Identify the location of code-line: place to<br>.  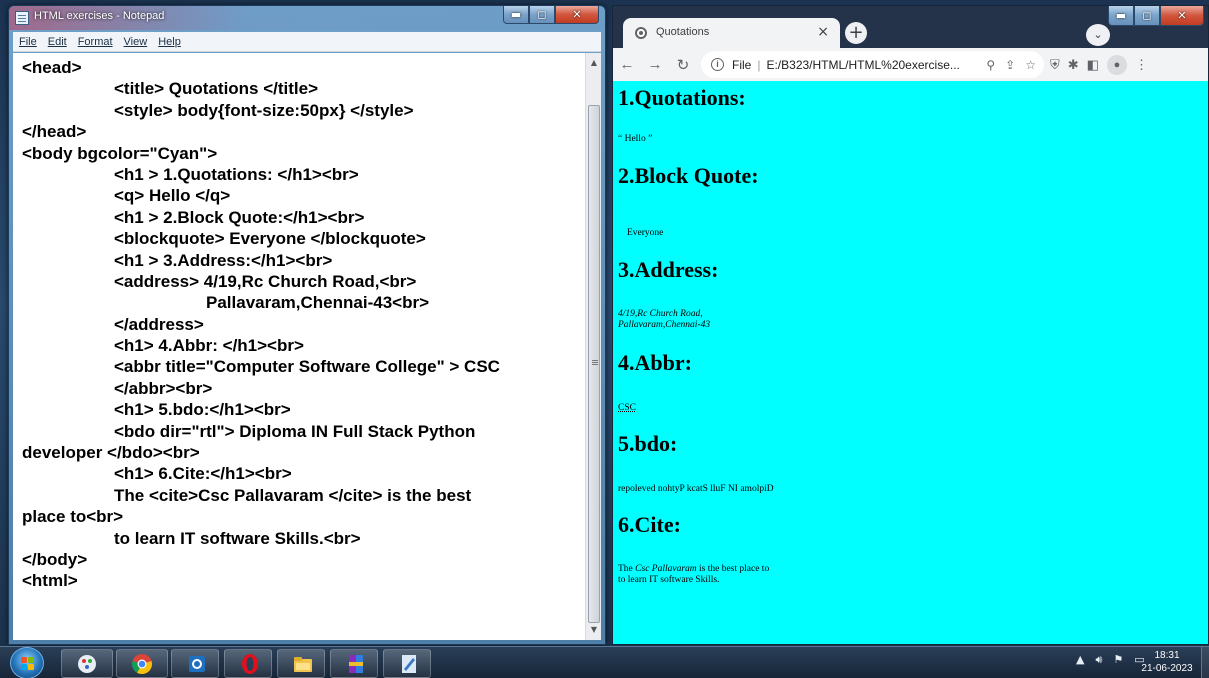
(73, 517).